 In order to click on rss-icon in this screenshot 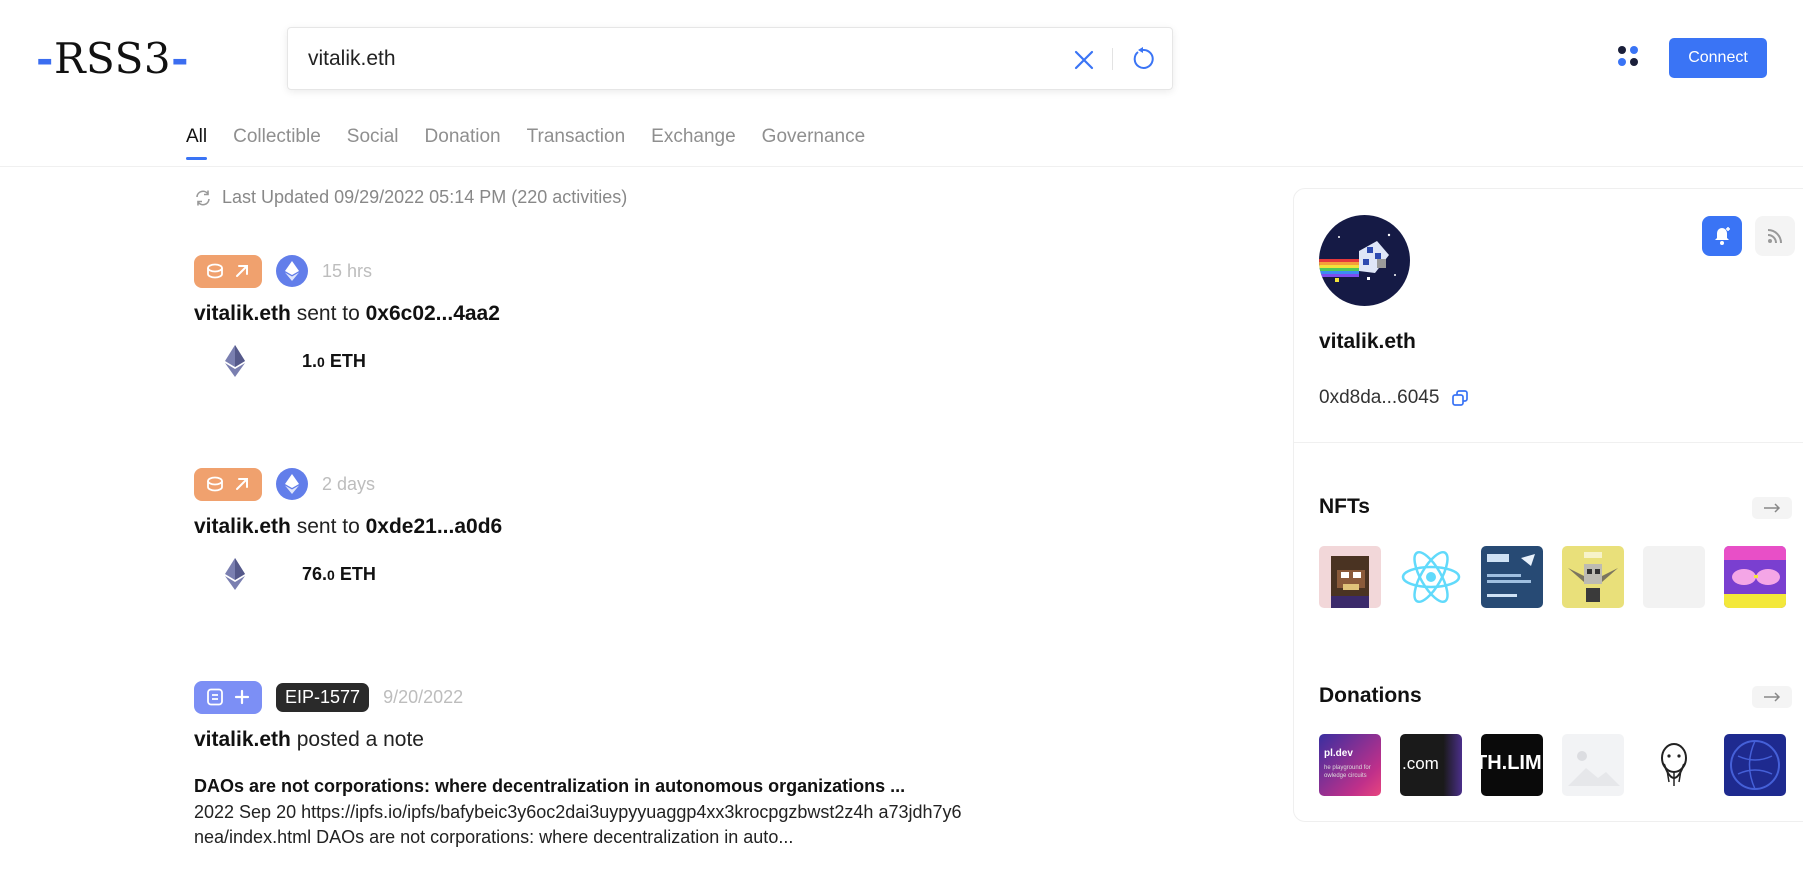, I will do `click(1774, 236)`.